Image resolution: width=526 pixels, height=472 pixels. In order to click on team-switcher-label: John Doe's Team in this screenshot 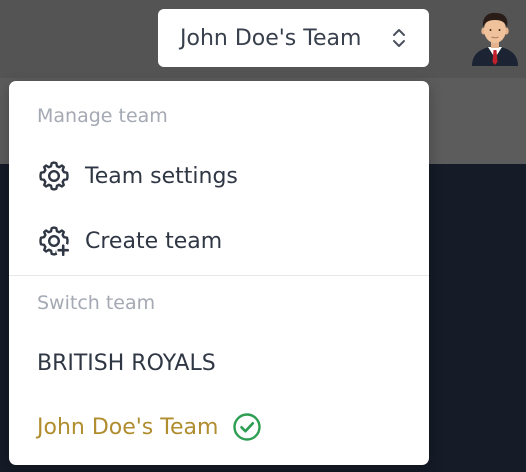, I will do `click(271, 38)`.